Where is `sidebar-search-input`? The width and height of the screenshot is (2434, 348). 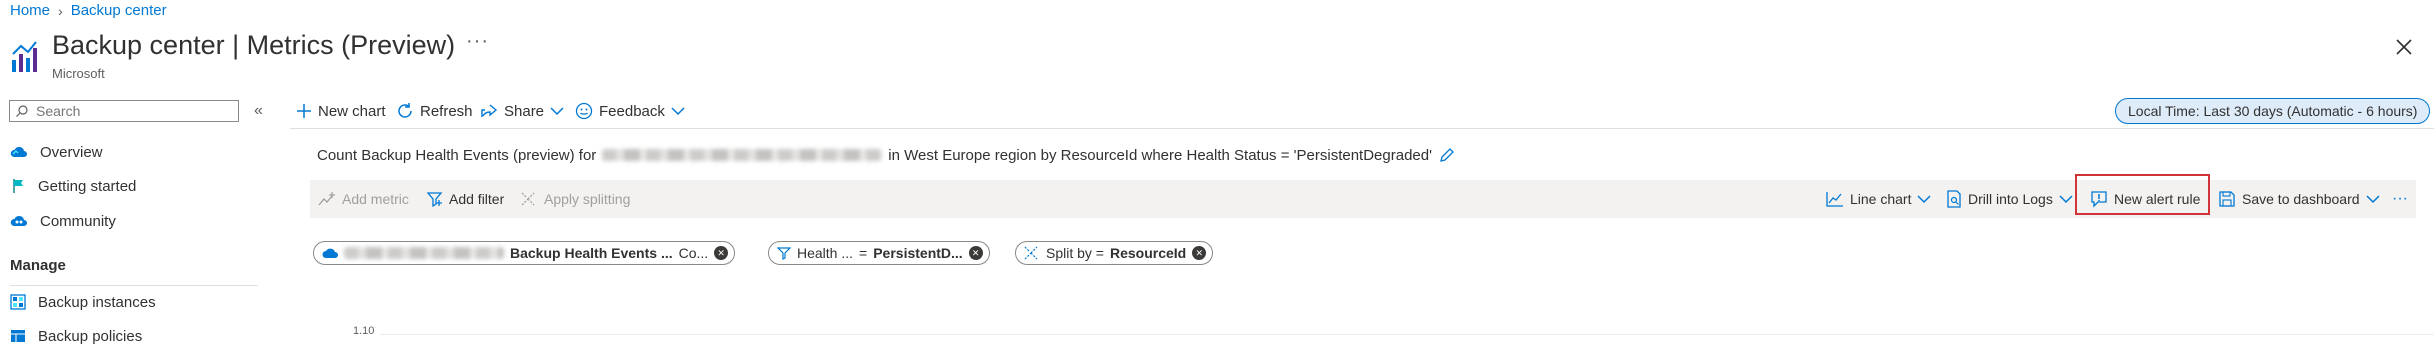 sidebar-search-input is located at coordinates (131, 111).